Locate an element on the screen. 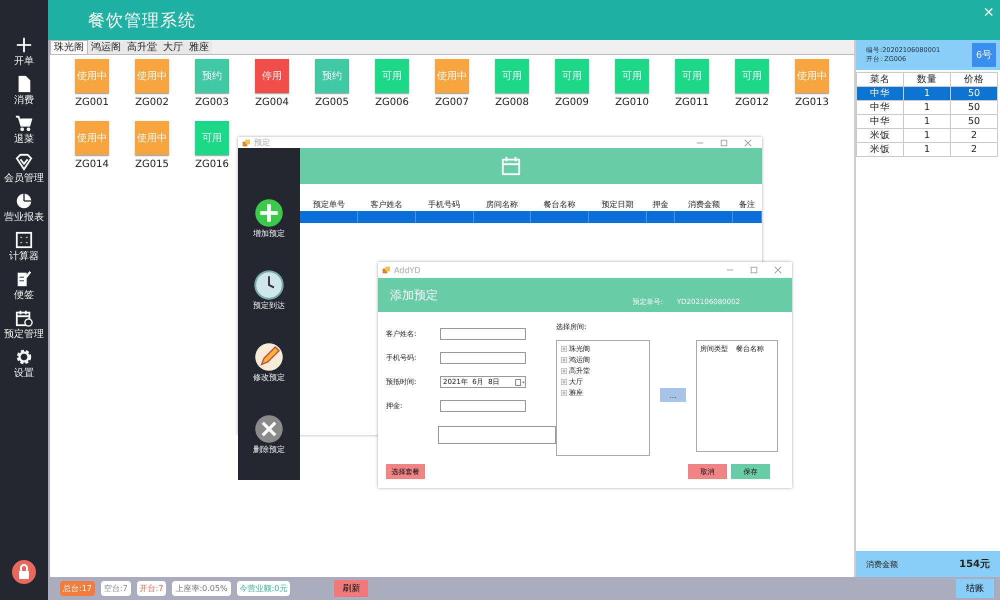 The width and height of the screenshot is (1000, 600). refresh-button: 刷新 is located at coordinates (351, 588).